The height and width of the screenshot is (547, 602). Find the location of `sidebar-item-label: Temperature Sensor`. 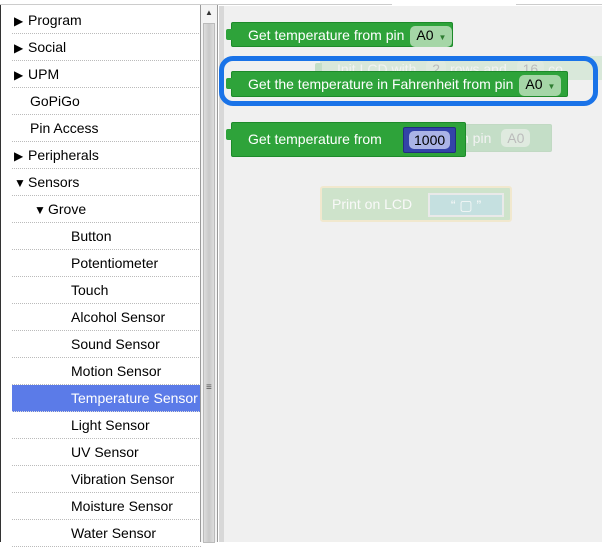

sidebar-item-label: Temperature Sensor is located at coordinates (134, 398).